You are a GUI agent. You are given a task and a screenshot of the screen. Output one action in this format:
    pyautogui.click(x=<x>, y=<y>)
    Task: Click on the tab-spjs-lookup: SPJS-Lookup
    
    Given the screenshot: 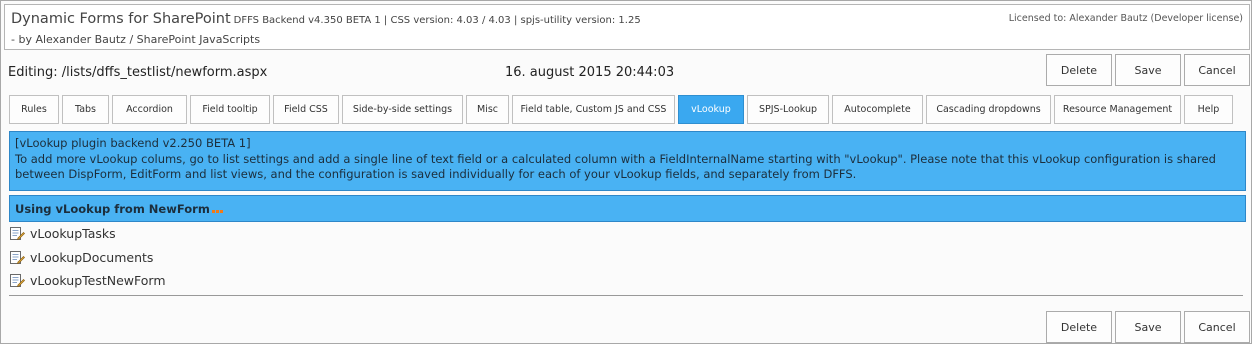 What is the action you would take?
    pyautogui.click(x=788, y=109)
    